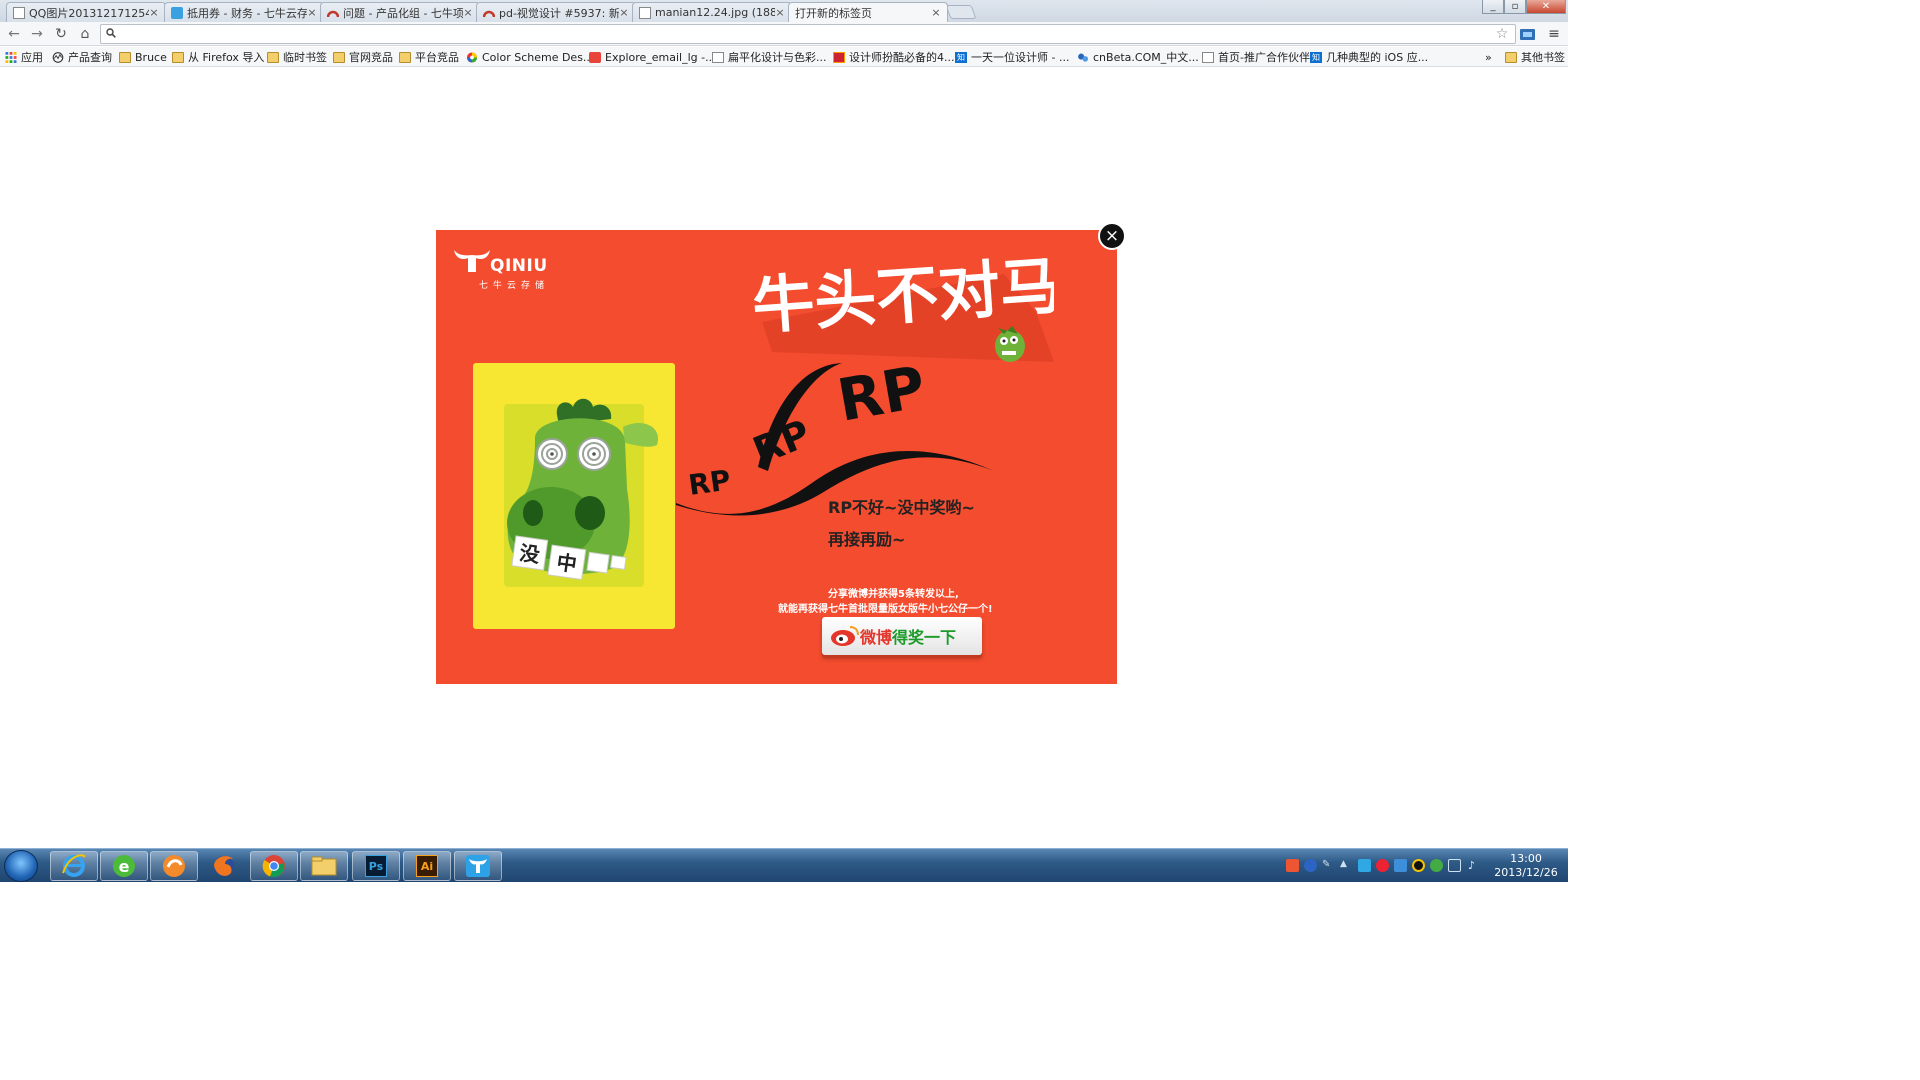 Image resolution: width=1920 pixels, height=1080 pixels. Describe the element at coordinates (1535, 57) in the screenshot. I see `bookmark-other: 其他书签` at that location.